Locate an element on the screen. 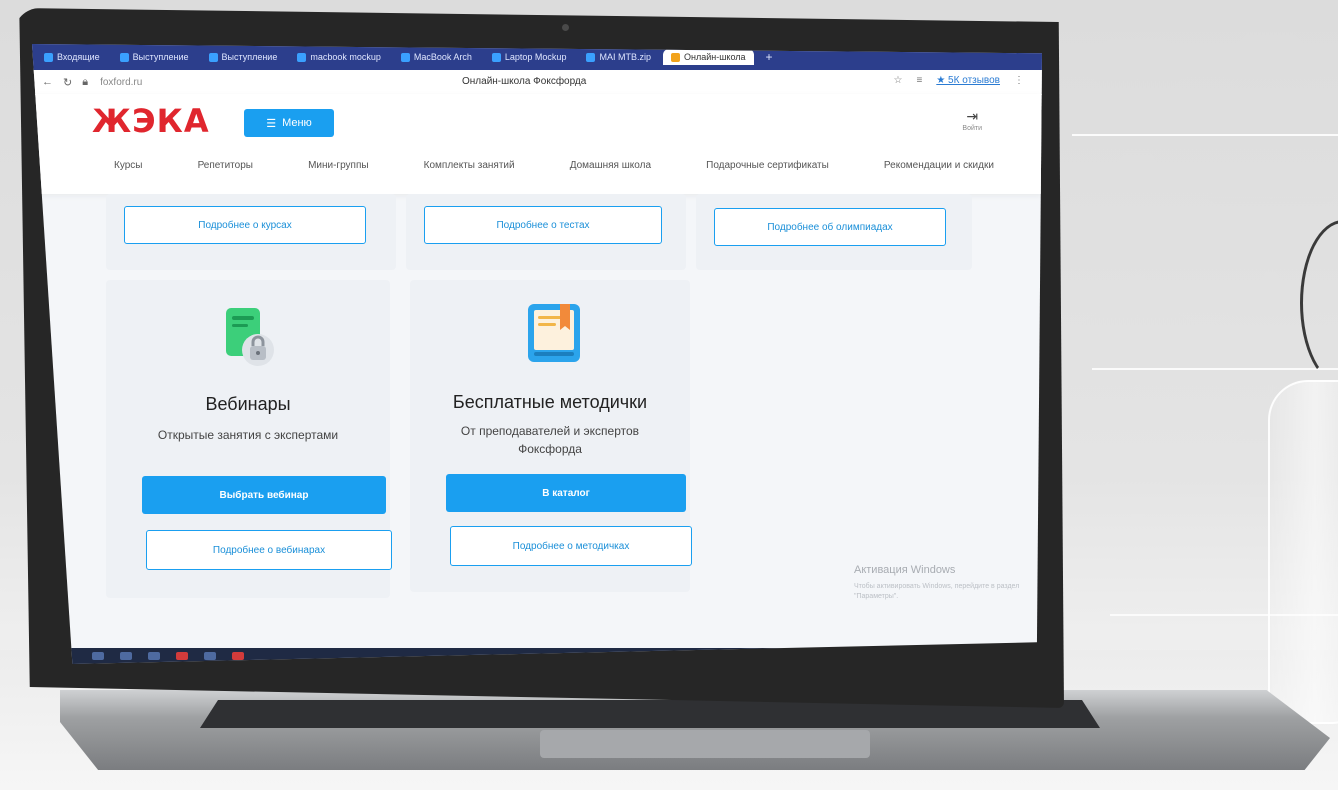  bookmark-icon: ☆ is located at coordinates (898, 80).